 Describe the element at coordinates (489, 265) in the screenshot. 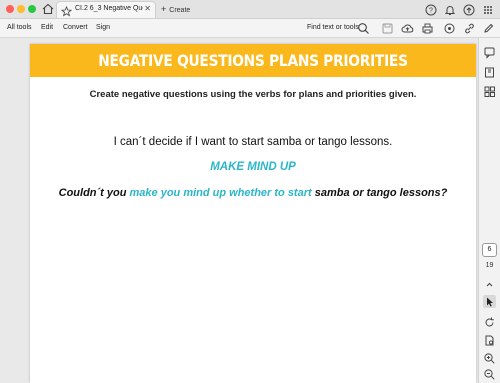

I see `total-pages: 19` at that location.